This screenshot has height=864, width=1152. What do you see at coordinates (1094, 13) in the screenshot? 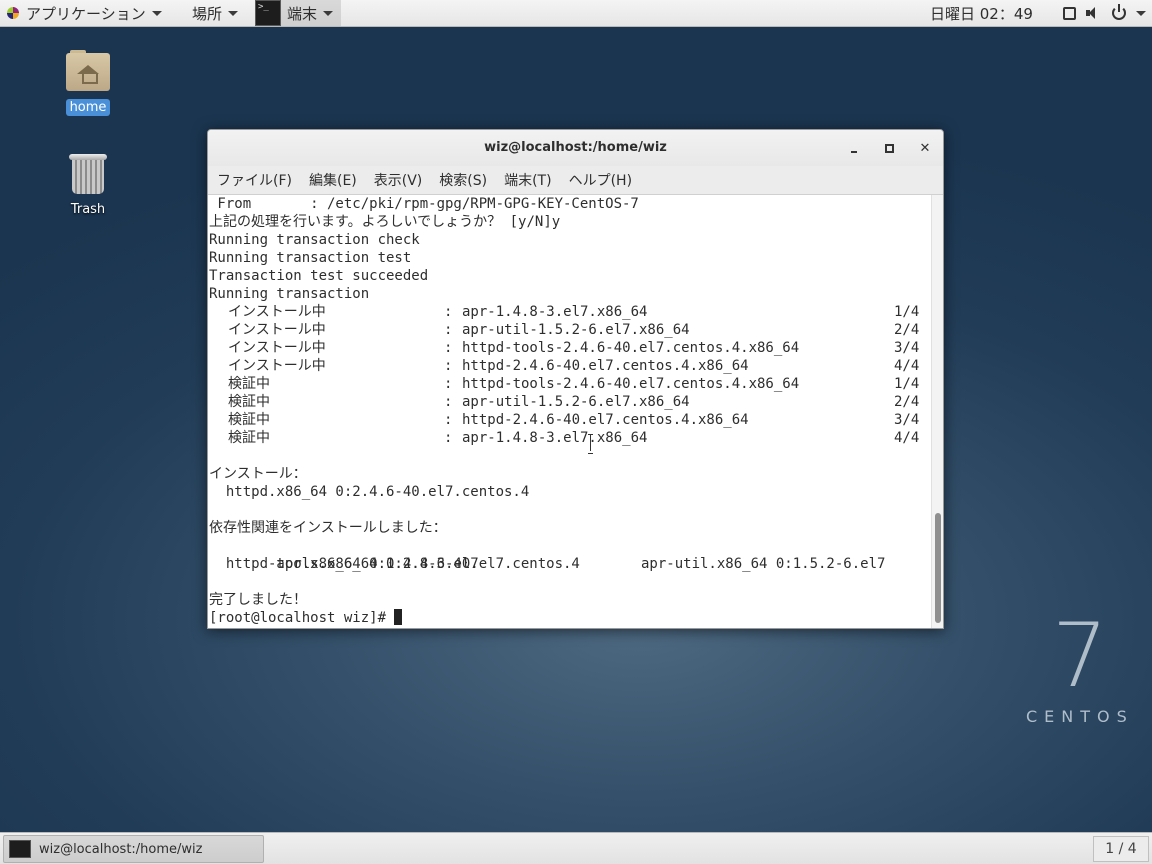
I see `volume-icon` at bounding box center [1094, 13].